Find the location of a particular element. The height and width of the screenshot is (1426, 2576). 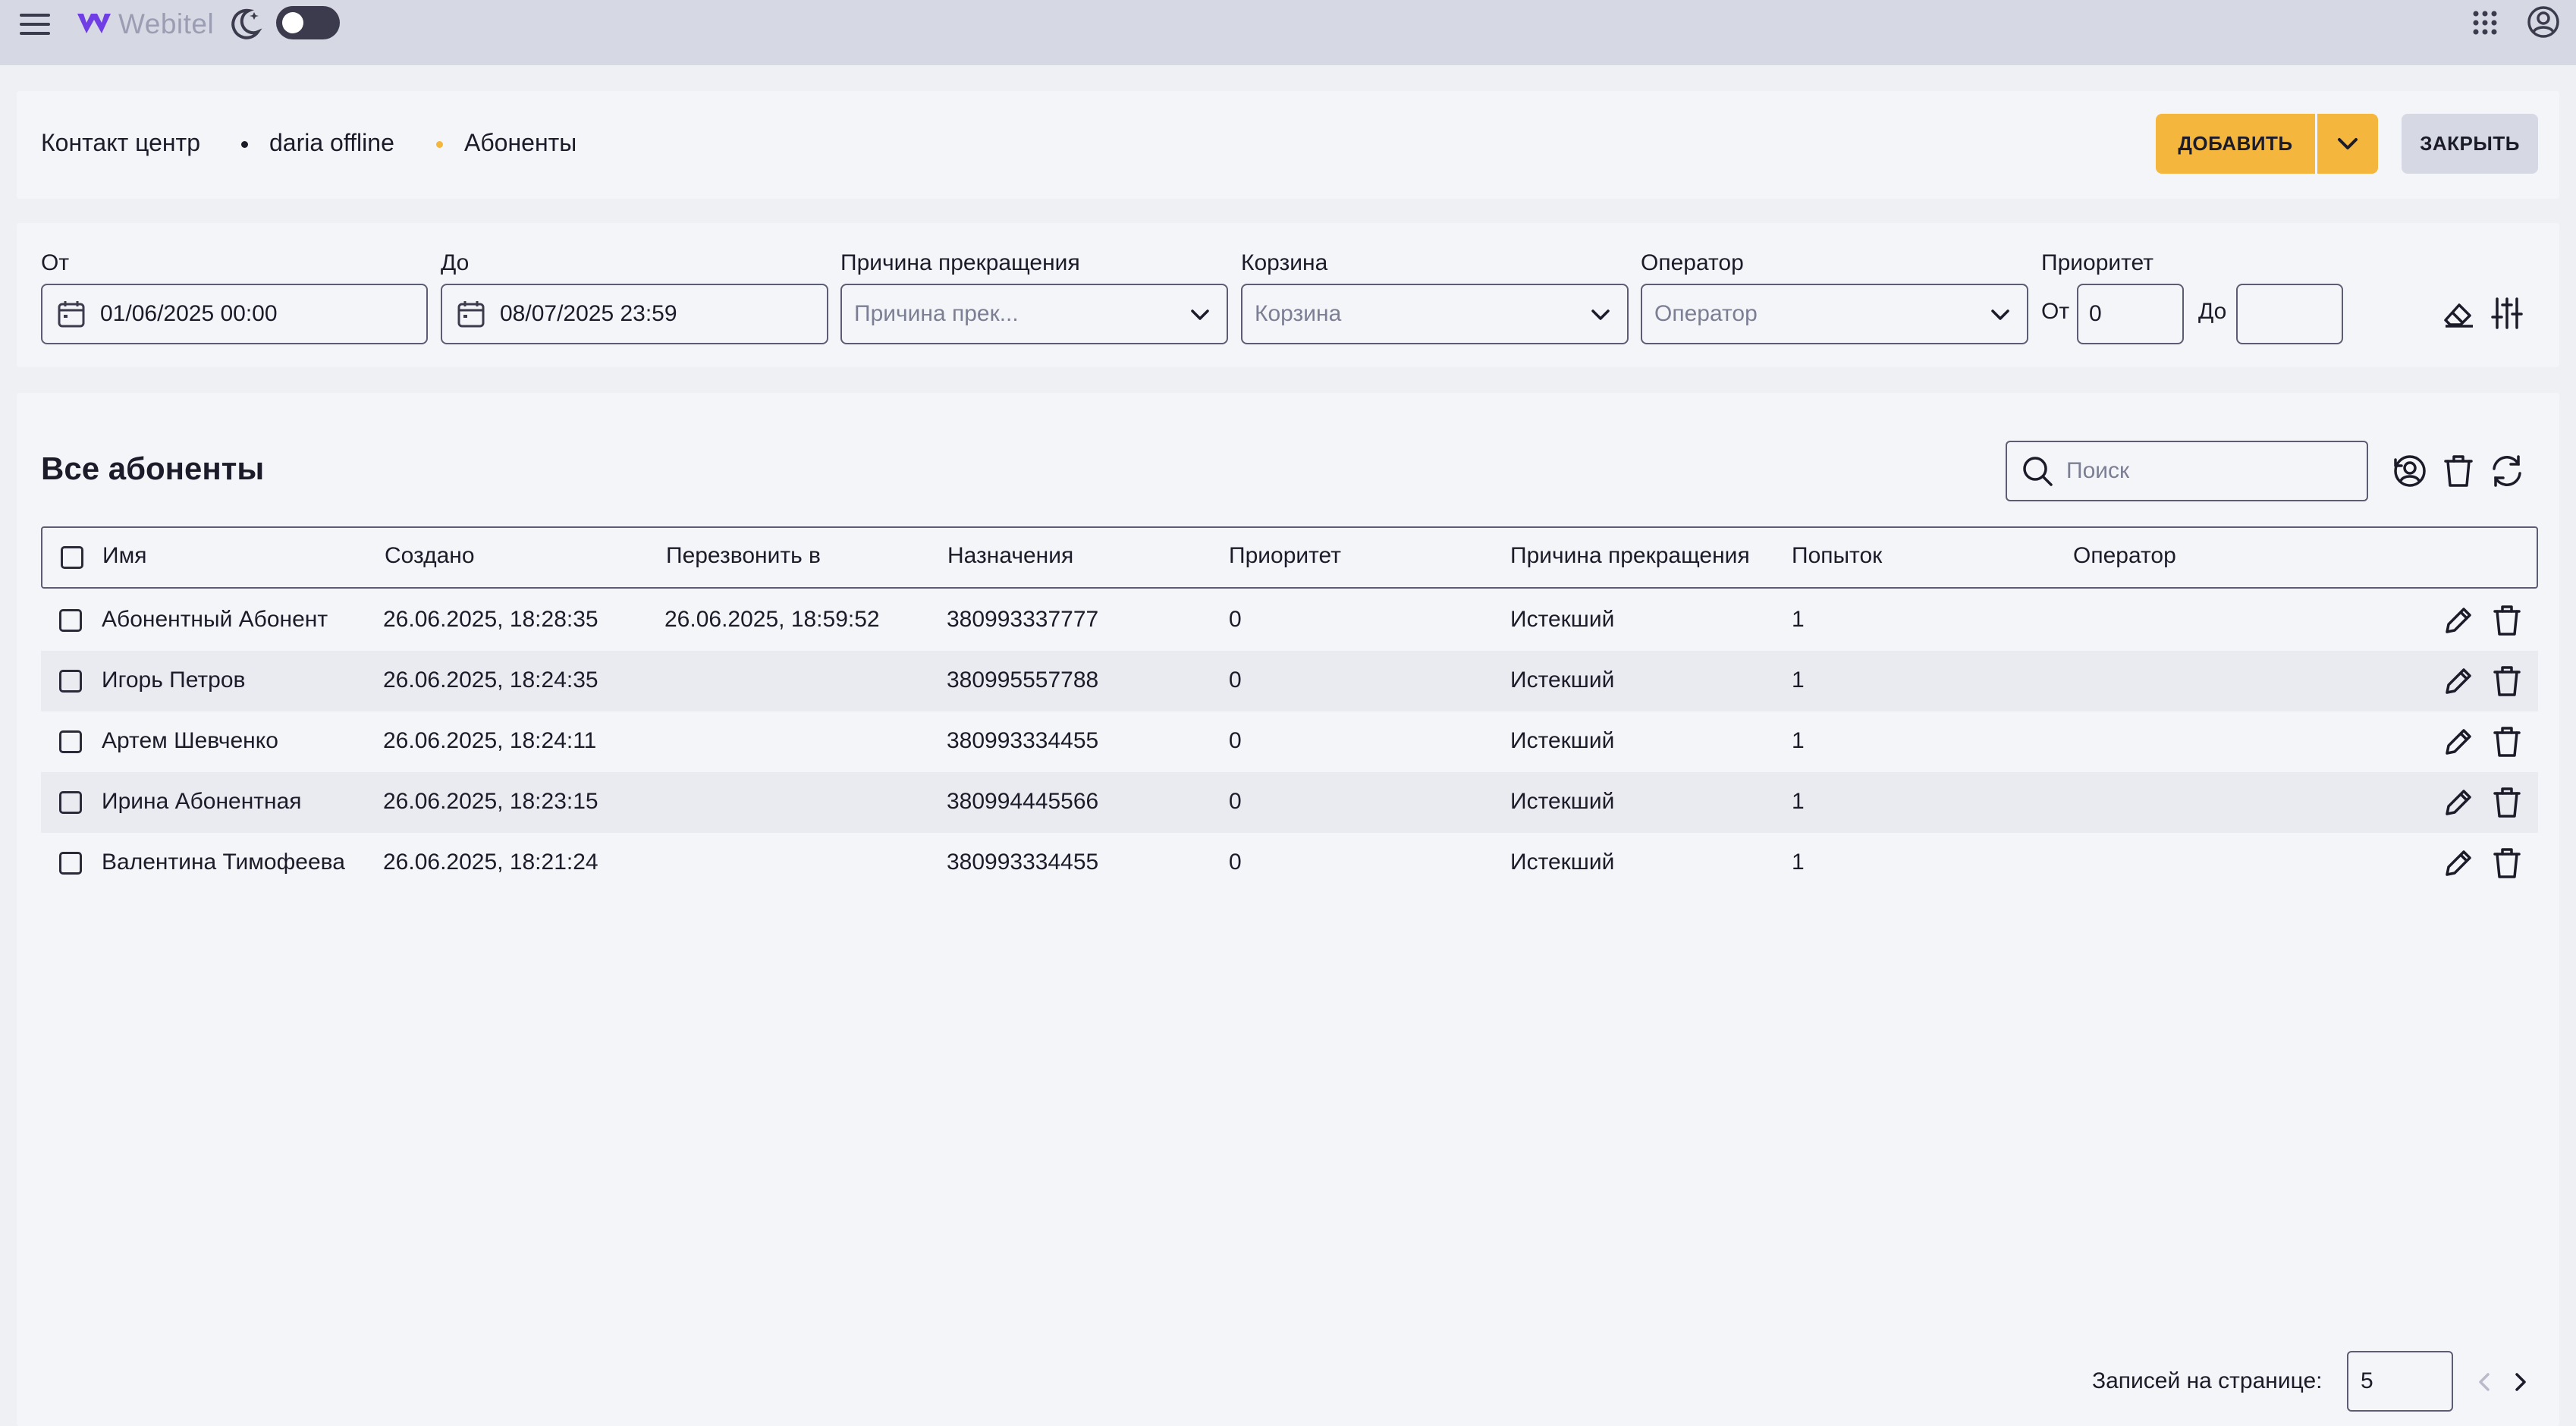

logo-text: Webitel is located at coordinates (166, 24).